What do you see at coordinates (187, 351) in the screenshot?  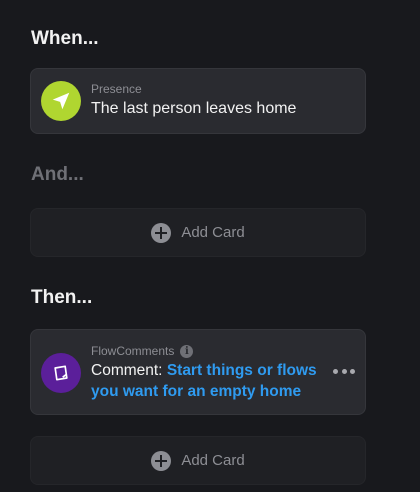 I see `info-icon: i` at bounding box center [187, 351].